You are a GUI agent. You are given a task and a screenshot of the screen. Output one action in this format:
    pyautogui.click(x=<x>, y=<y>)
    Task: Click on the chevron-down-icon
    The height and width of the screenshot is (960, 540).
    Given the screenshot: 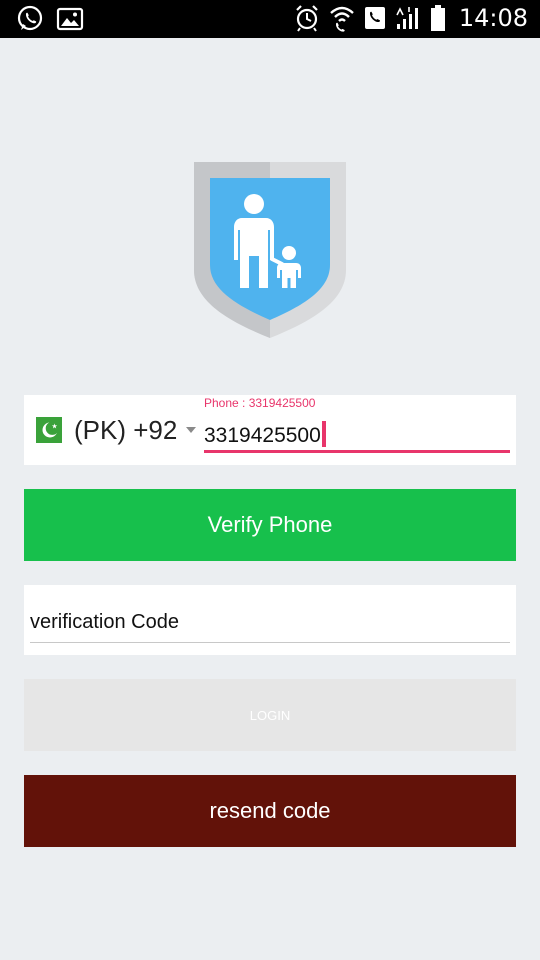 What is the action you would take?
    pyautogui.click(x=191, y=430)
    